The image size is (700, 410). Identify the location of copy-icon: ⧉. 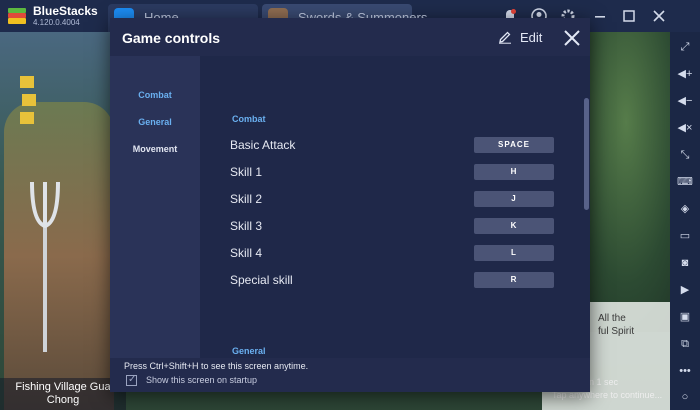
(685, 344).